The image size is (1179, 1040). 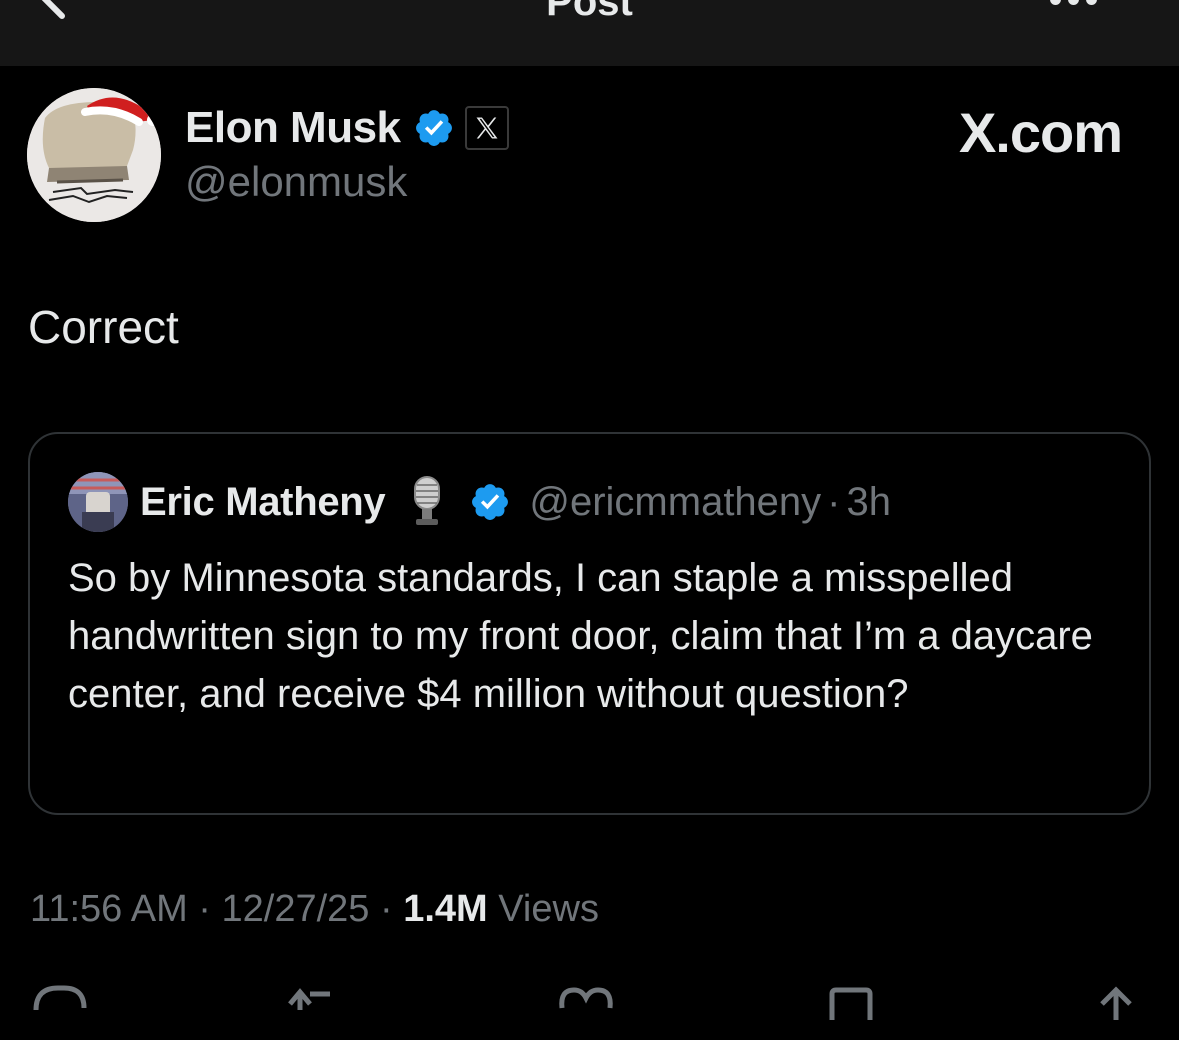 I want to click on reply-icon, so click(x=60, y=998).